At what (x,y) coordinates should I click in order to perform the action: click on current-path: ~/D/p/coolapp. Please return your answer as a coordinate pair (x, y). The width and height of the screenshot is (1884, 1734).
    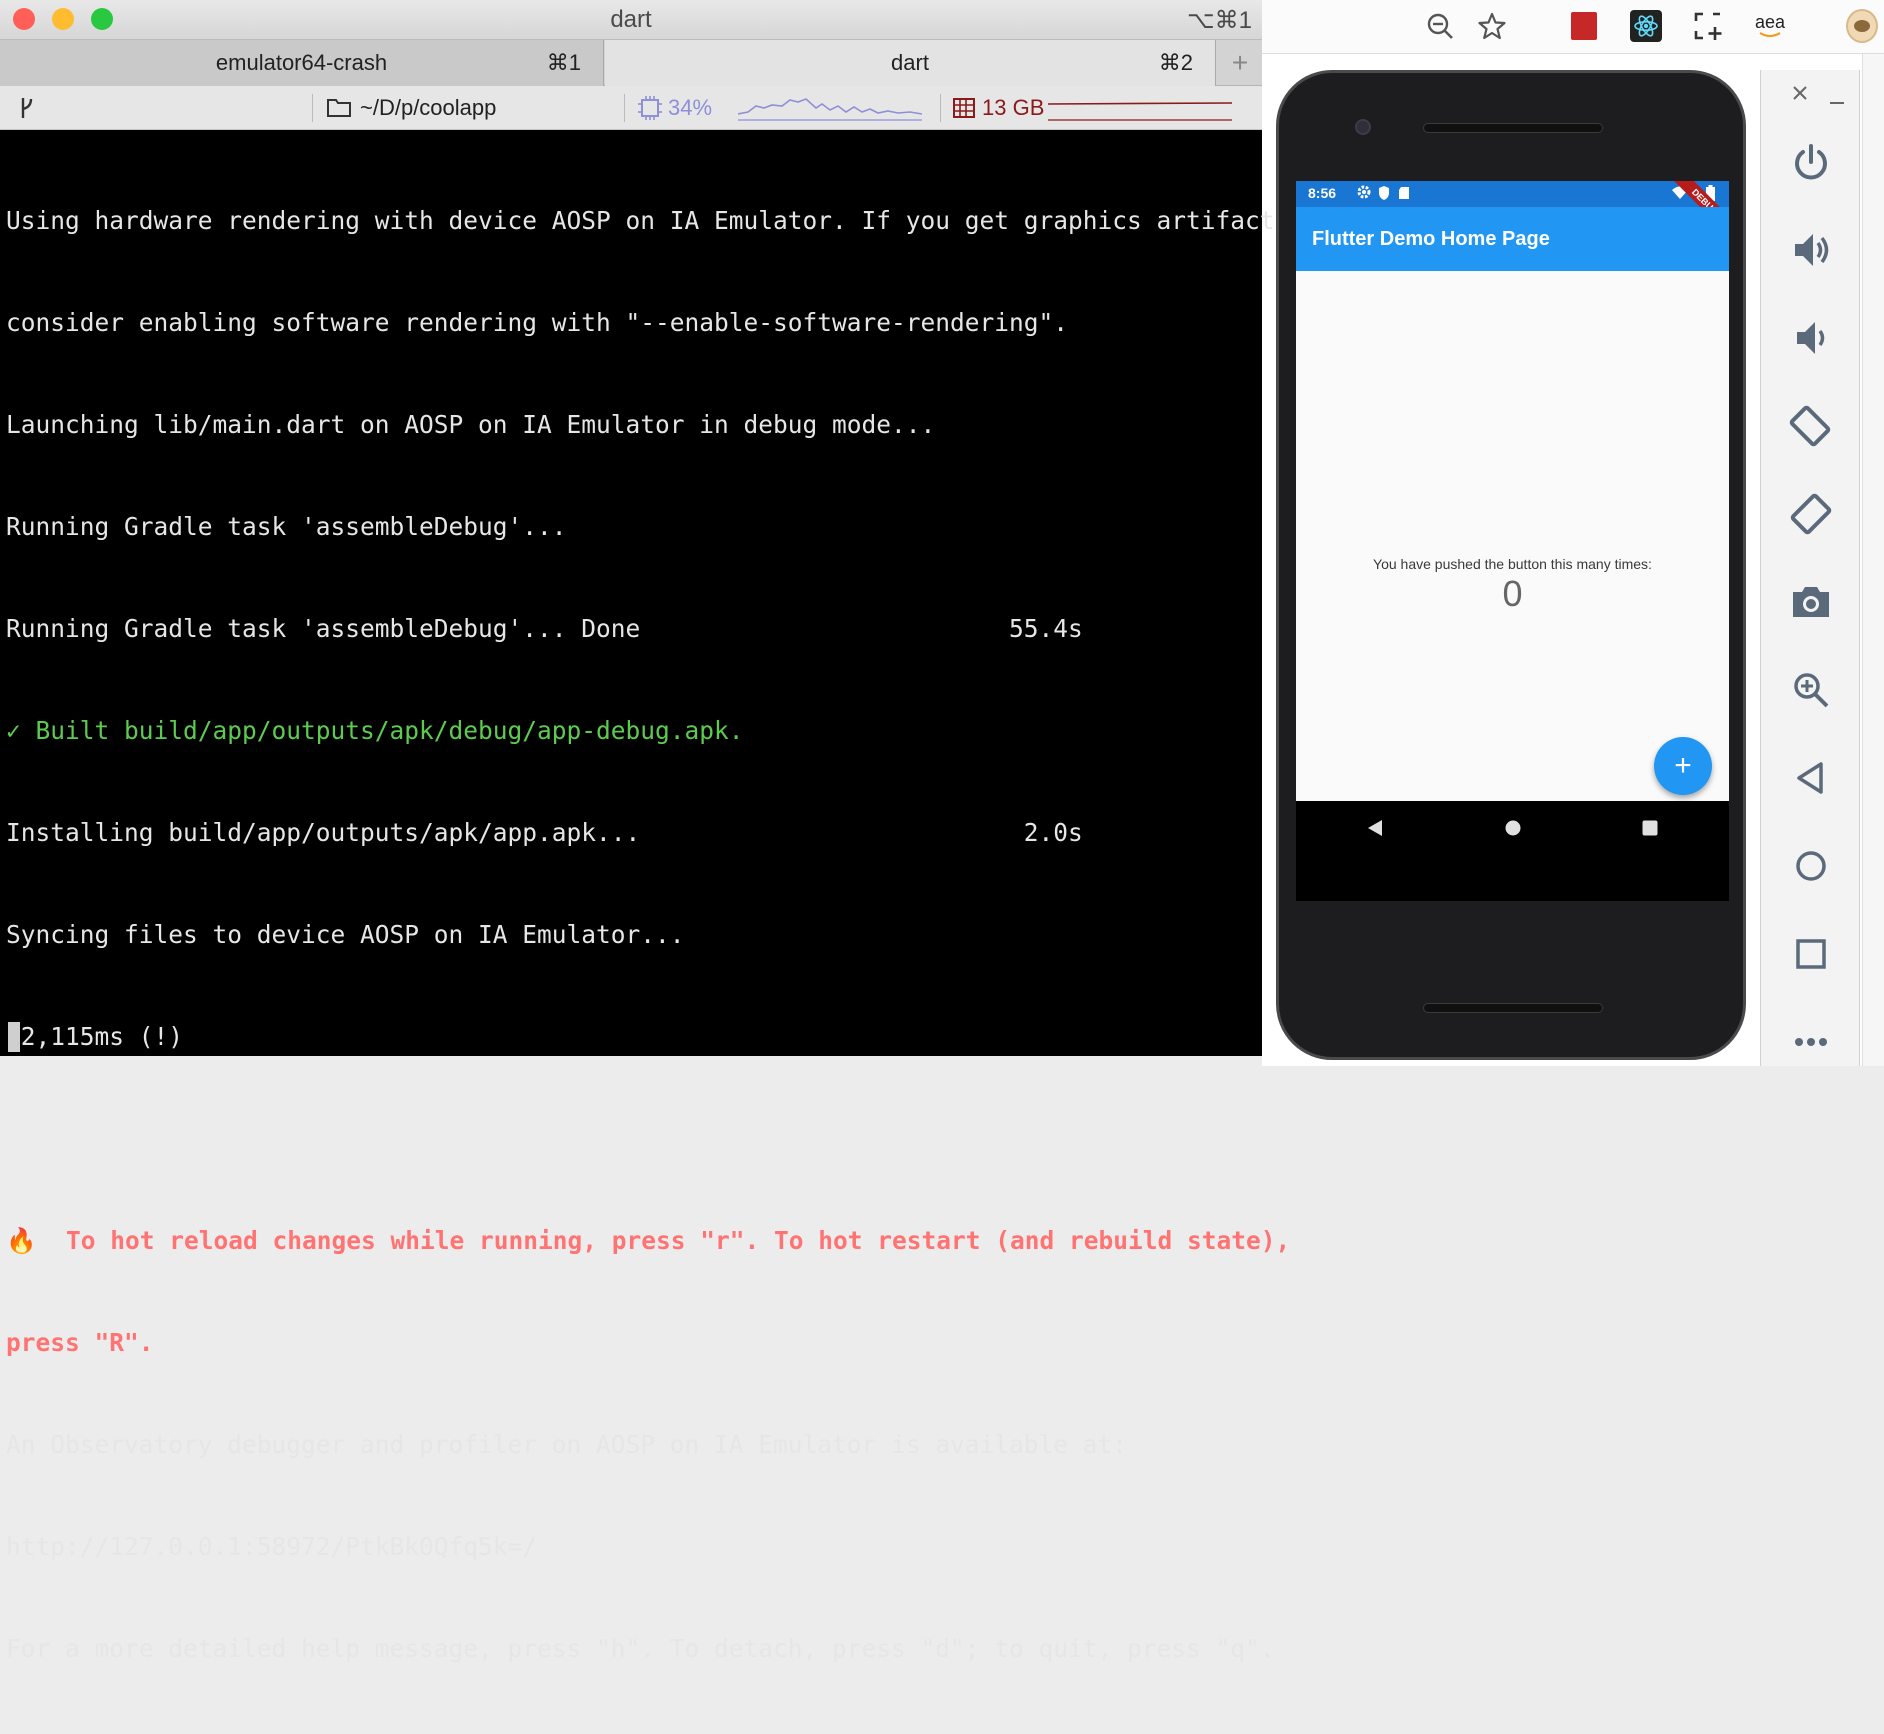
    Looking at the image, I should click on (428, 107).